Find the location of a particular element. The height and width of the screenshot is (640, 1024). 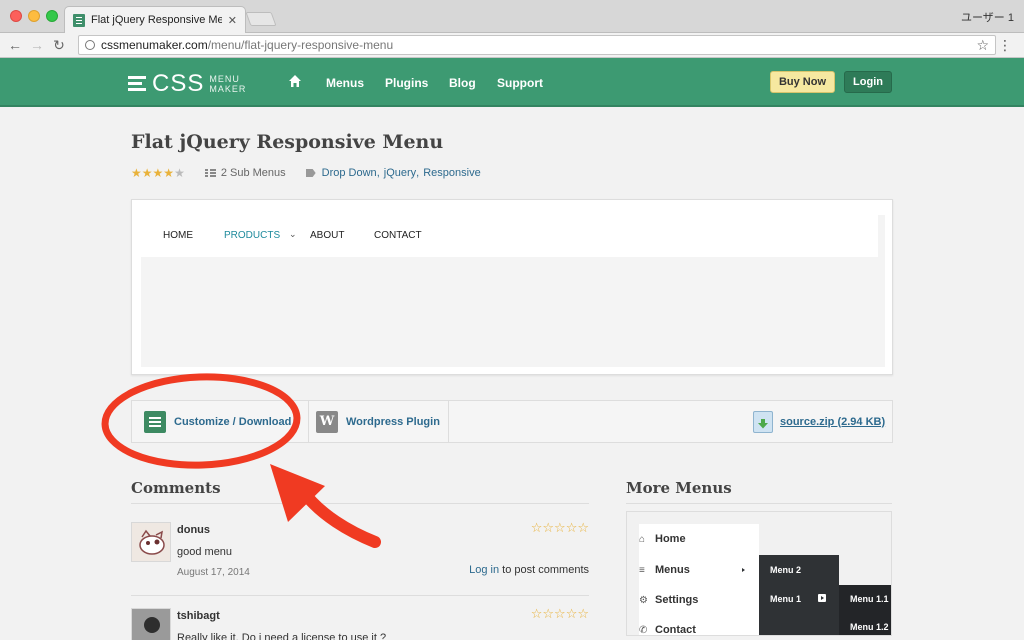

sample-menu-label: Menus is located at coordinates (672, 570).